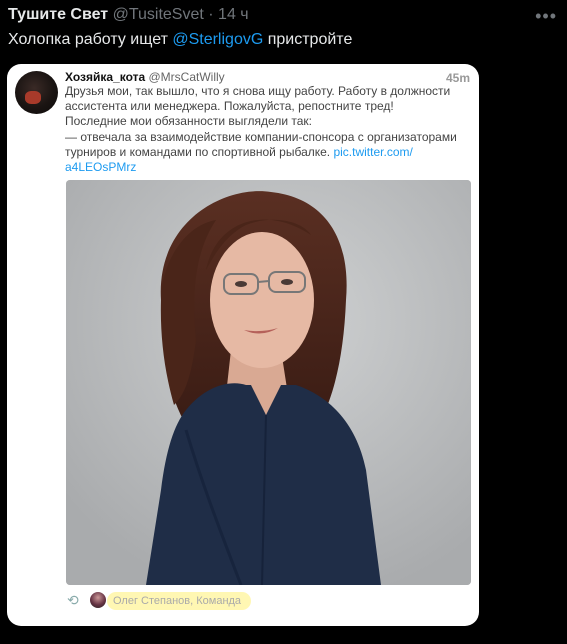 This screenshot has width=567, height=644. I want to click on tweet-text-prefix: Холопка работу ищет, so click(90, 39).